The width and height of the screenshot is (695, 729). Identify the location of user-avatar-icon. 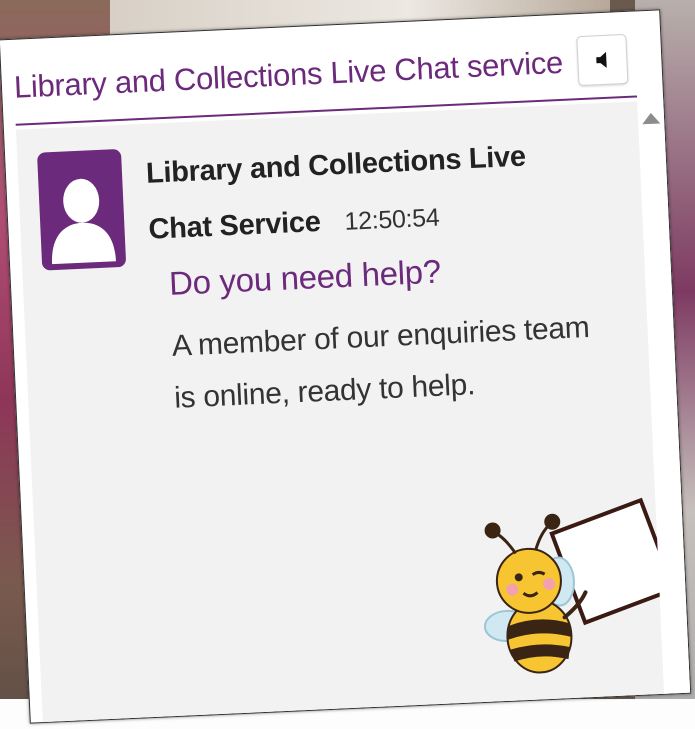
(81, 209).